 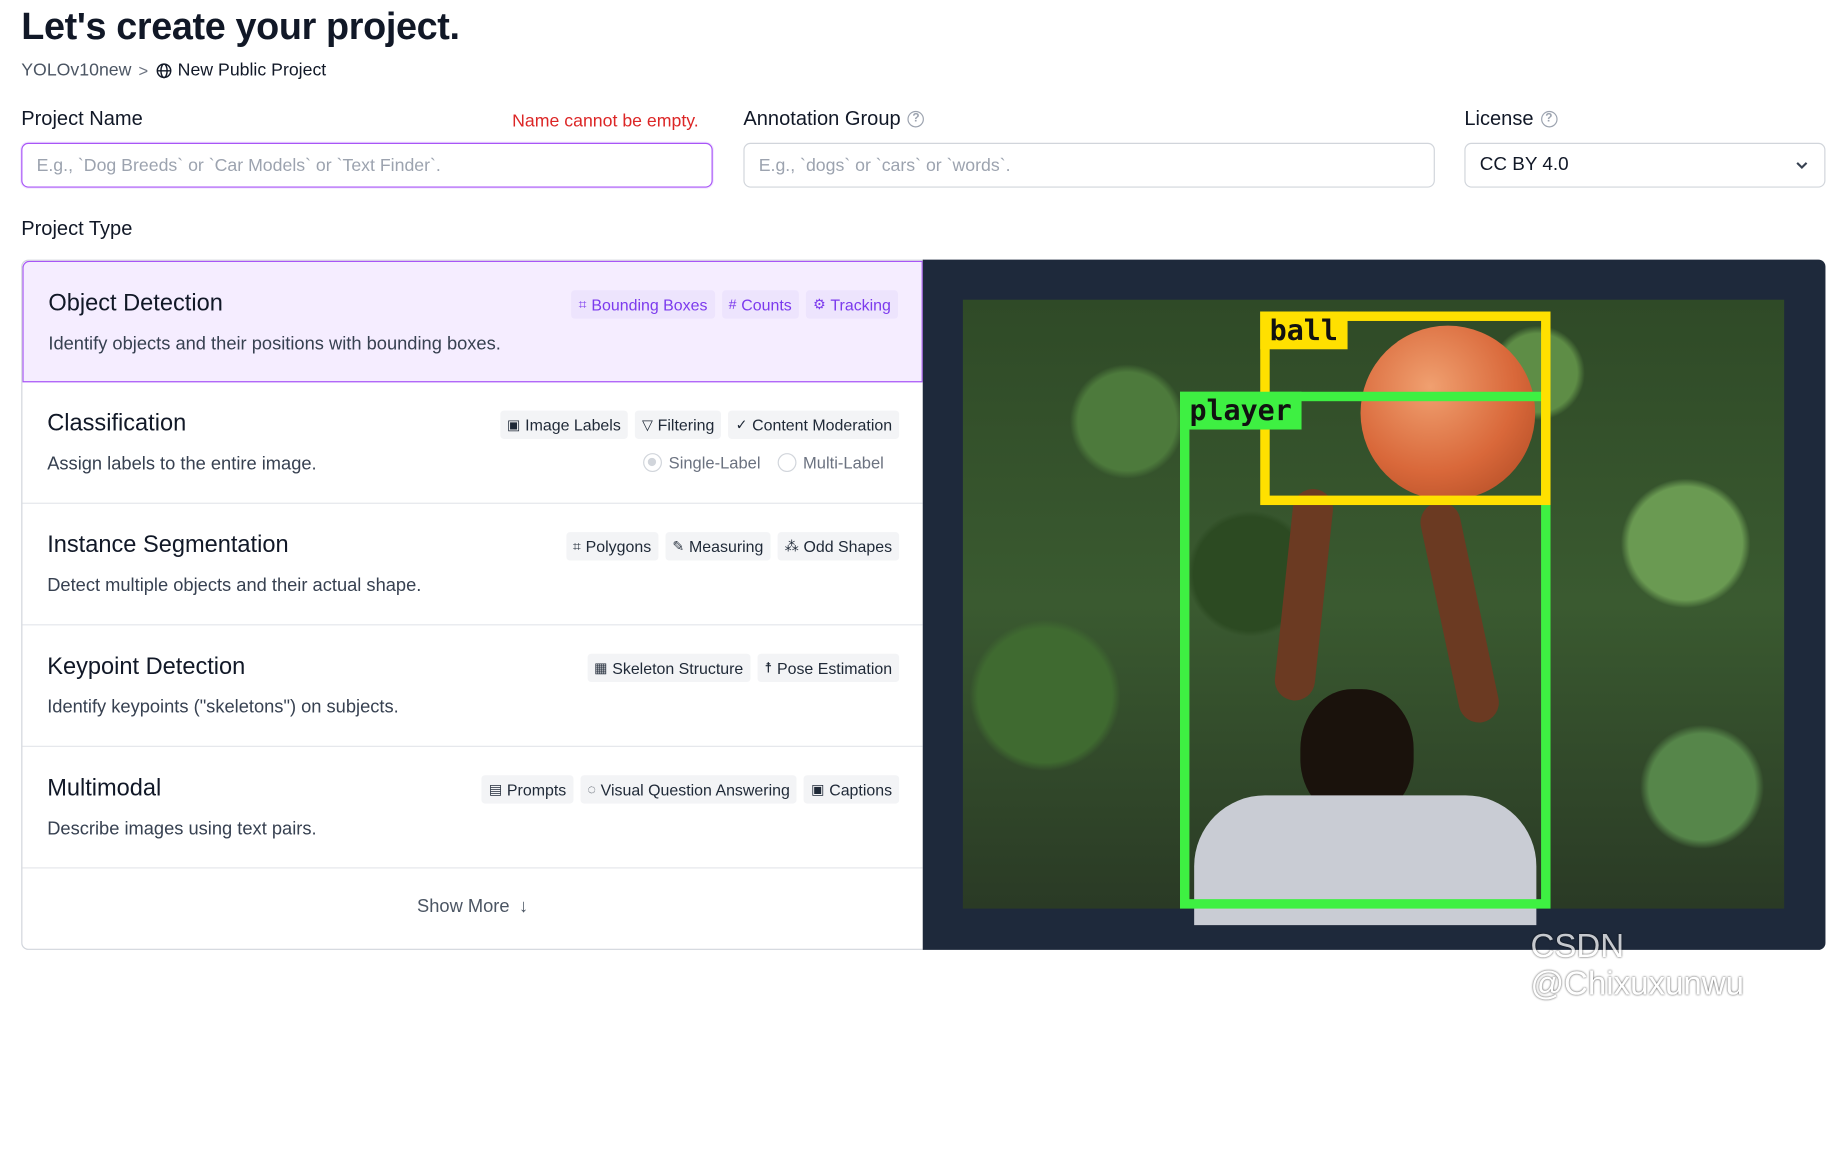 I want to click on type-tags: ⌗ Polygons ✎ Measuring ⁂ Odd Shapes, so click(x=732, y=546).